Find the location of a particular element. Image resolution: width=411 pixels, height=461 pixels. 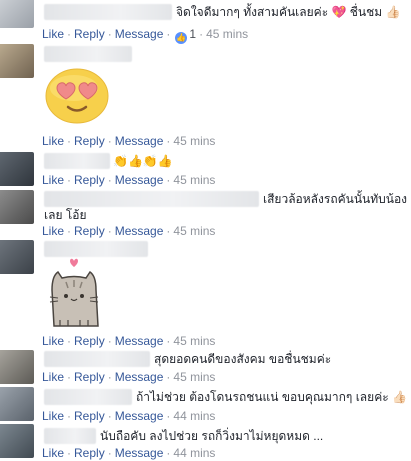

comment-text-line-1: เสียวล้อหลังรถคันนั้นทับน้อง is located at coordinates (335, 199).